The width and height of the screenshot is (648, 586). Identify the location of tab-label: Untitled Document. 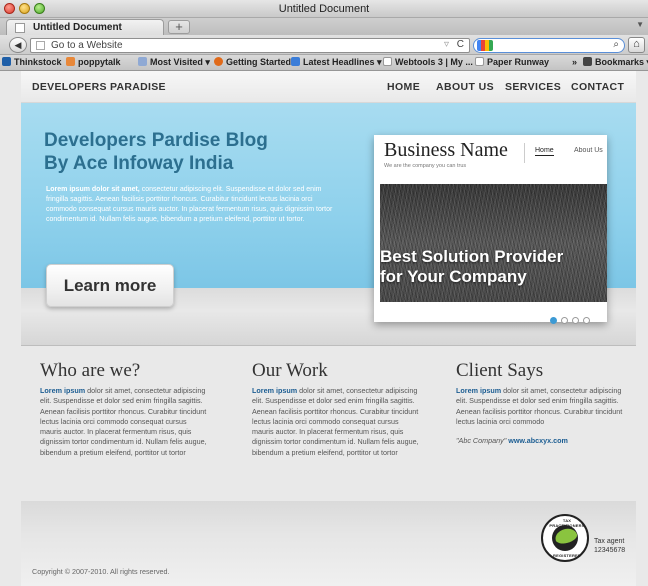
(77, 27).